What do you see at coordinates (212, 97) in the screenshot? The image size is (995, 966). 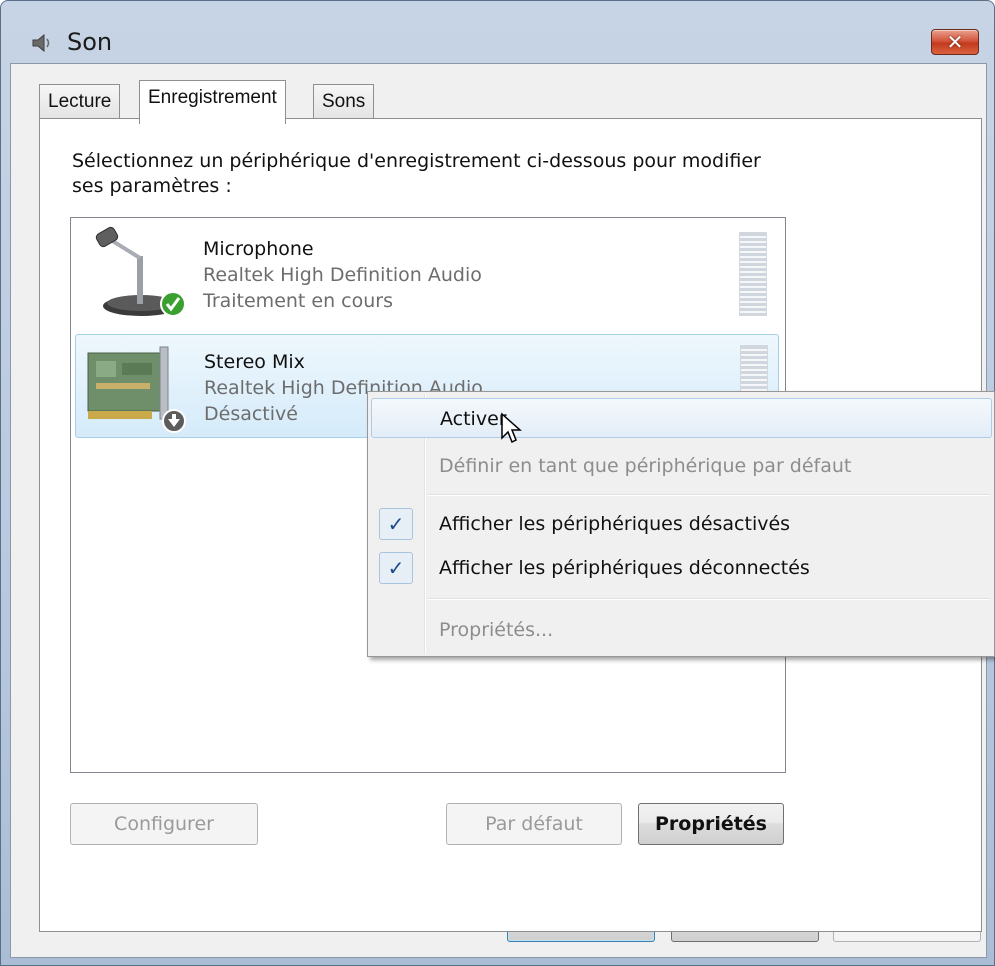 I see `tab-label: Enregistrement` at bounding box center [212, 97].